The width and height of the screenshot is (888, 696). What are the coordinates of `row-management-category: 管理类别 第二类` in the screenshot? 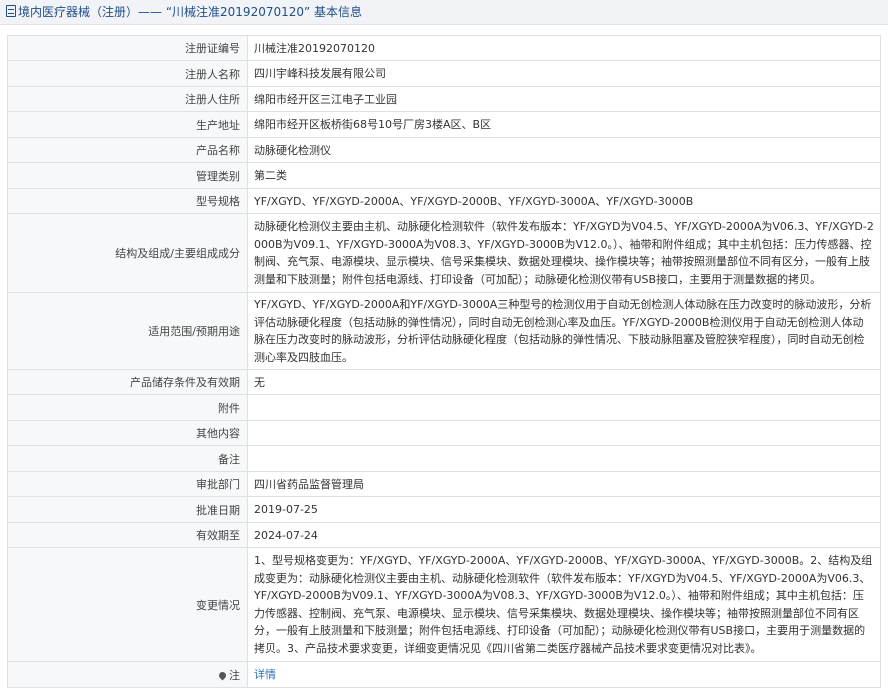 It's located at (444, 175).